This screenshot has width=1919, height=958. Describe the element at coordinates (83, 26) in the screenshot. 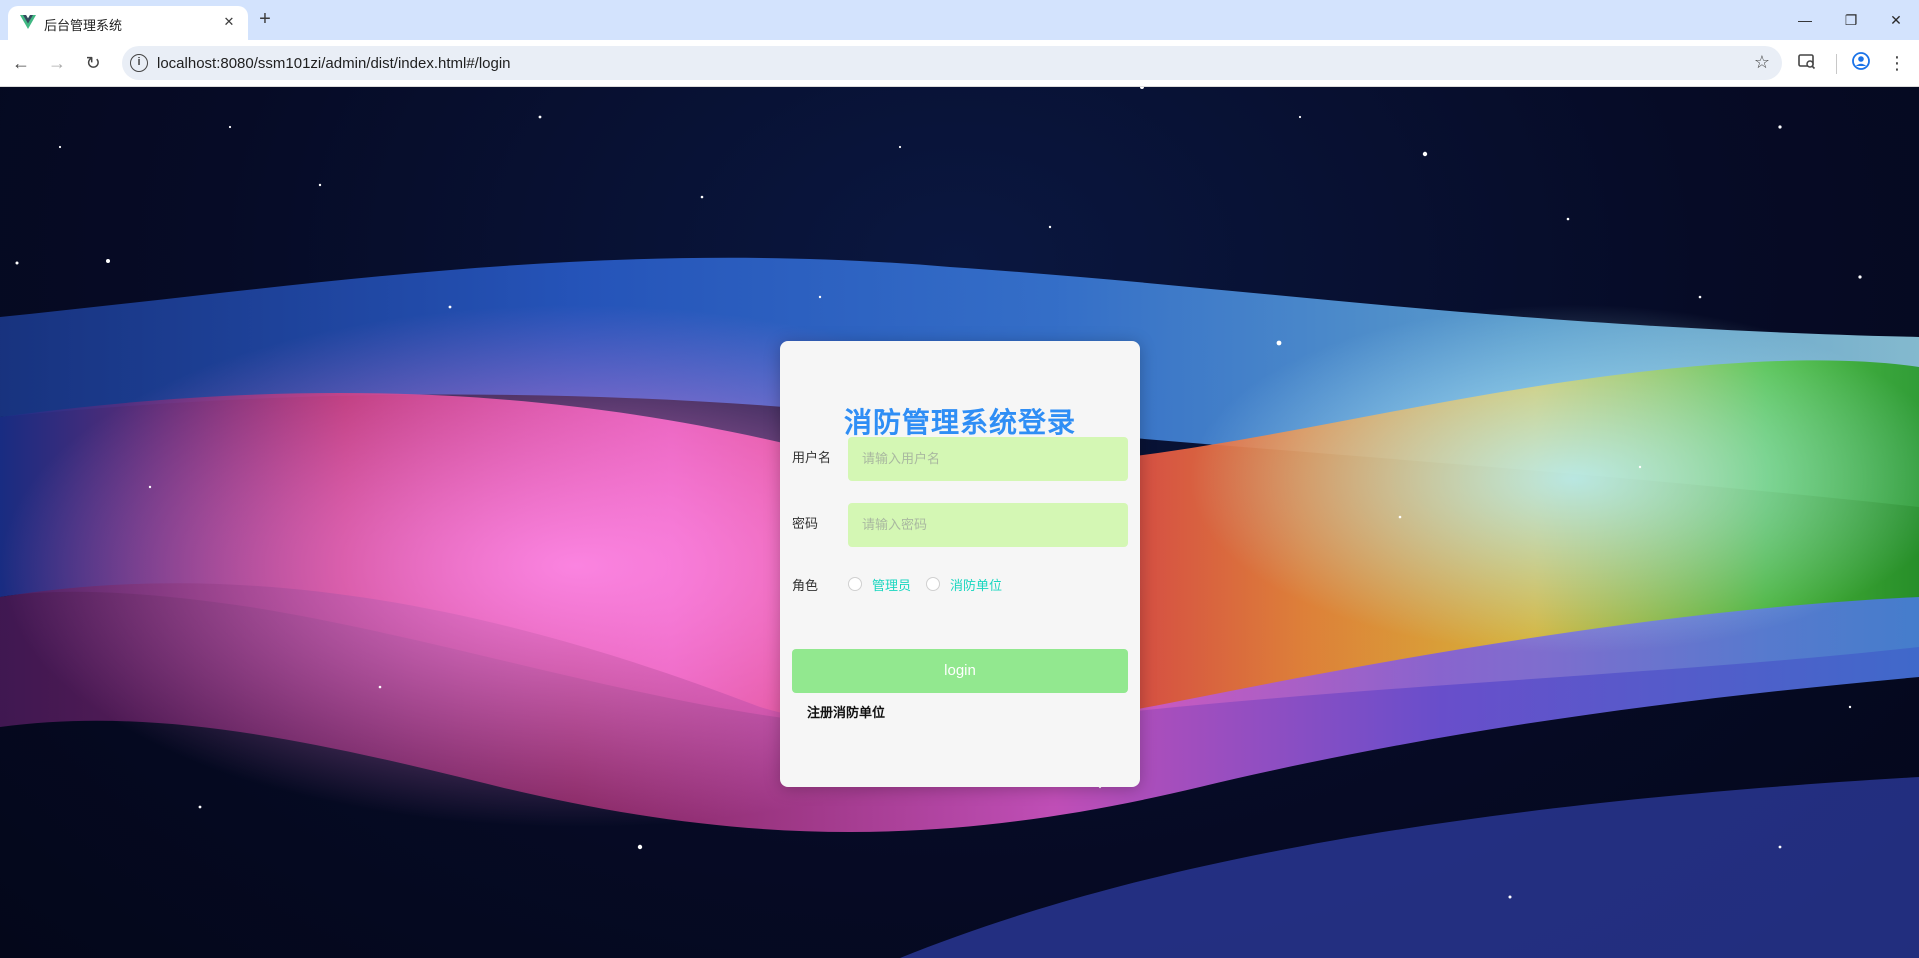

I see `tab-title: 后台管理系统` at that location.